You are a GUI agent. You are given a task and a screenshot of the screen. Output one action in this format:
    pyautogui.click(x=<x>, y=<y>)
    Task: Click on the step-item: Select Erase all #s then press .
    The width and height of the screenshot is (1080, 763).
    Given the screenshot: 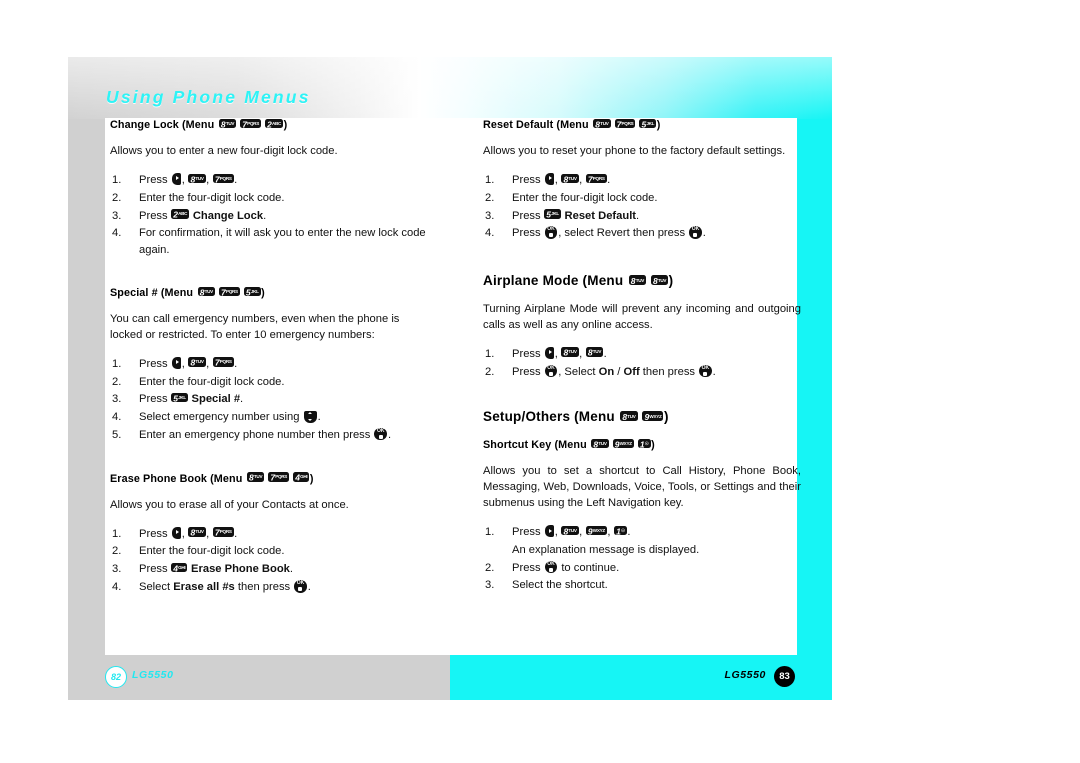 What is the action you would take?
    pyautogui.click(x=269, y=587)
    